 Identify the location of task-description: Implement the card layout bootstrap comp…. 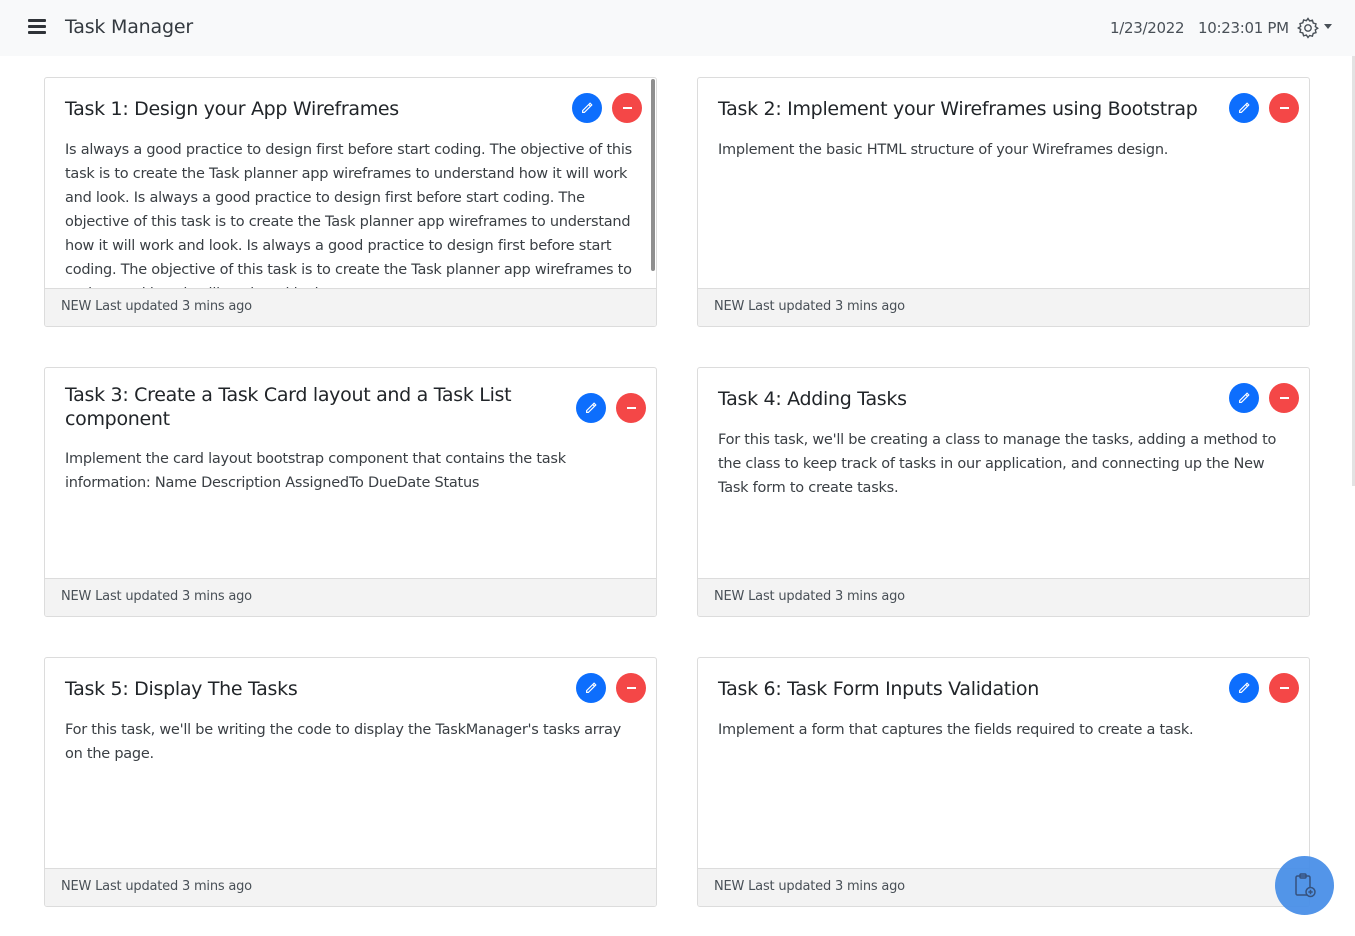
(315, 471).